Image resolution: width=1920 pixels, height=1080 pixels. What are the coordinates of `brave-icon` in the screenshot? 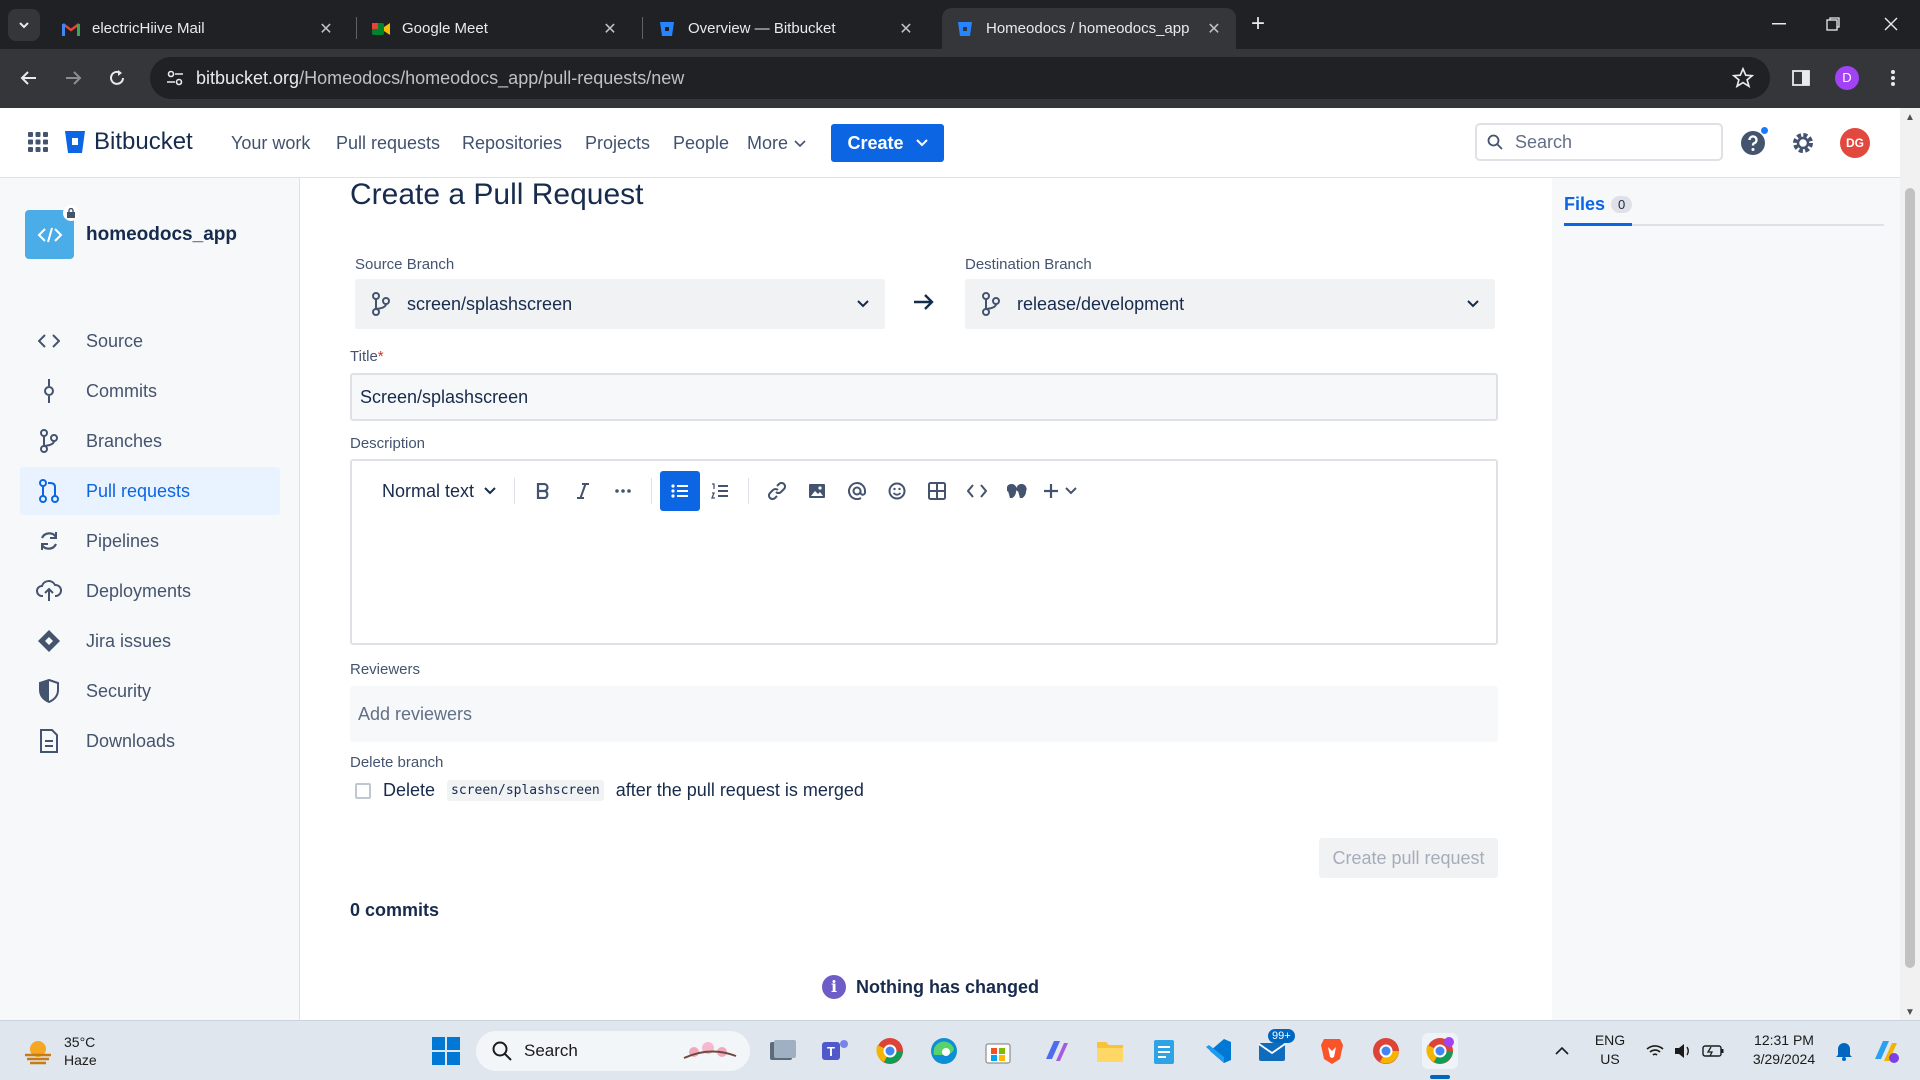 It's located at (1332, 1051).